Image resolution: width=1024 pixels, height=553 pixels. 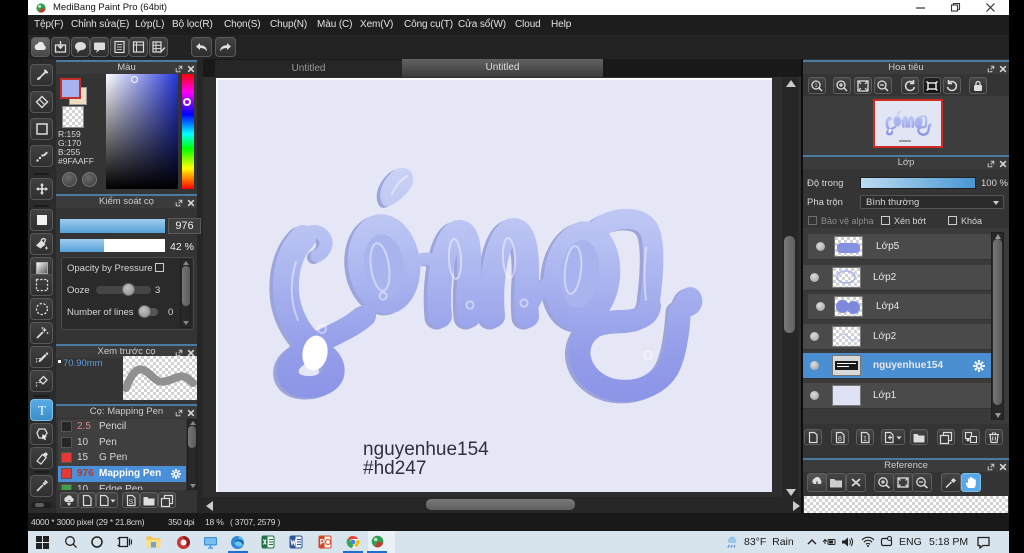 What do you see at coordinates (131, 502) in the screenshot?
I see `svg-text: S` at bounding box center [131, 502].